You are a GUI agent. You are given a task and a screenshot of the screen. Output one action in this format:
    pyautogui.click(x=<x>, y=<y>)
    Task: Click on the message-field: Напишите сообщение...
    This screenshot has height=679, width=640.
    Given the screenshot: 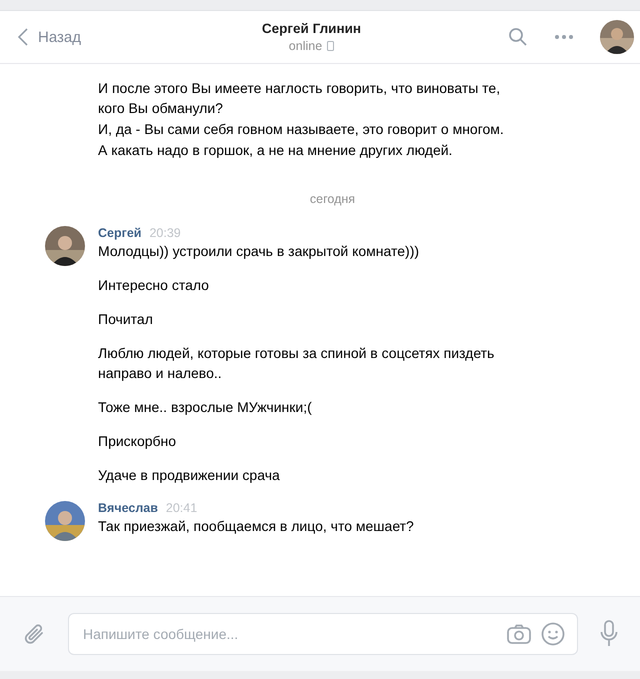 What is the action you would take?
    pyautogui.click(x=323, y=634)
    